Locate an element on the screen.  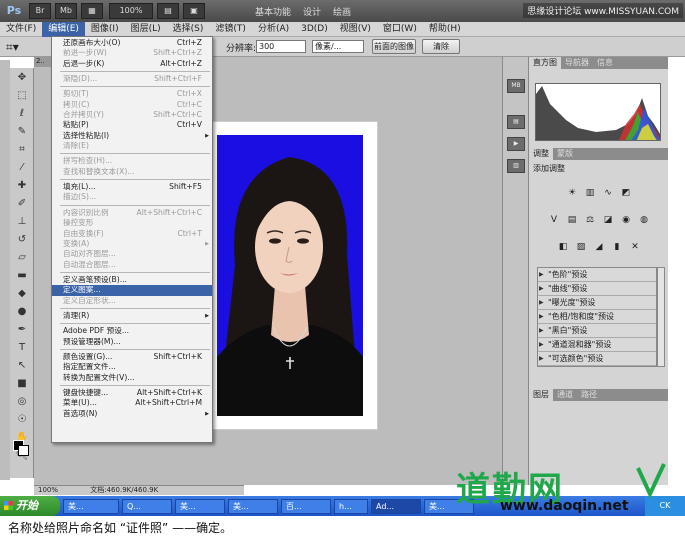
black-white-icon: ◪ is located at coordinates (608, 220).